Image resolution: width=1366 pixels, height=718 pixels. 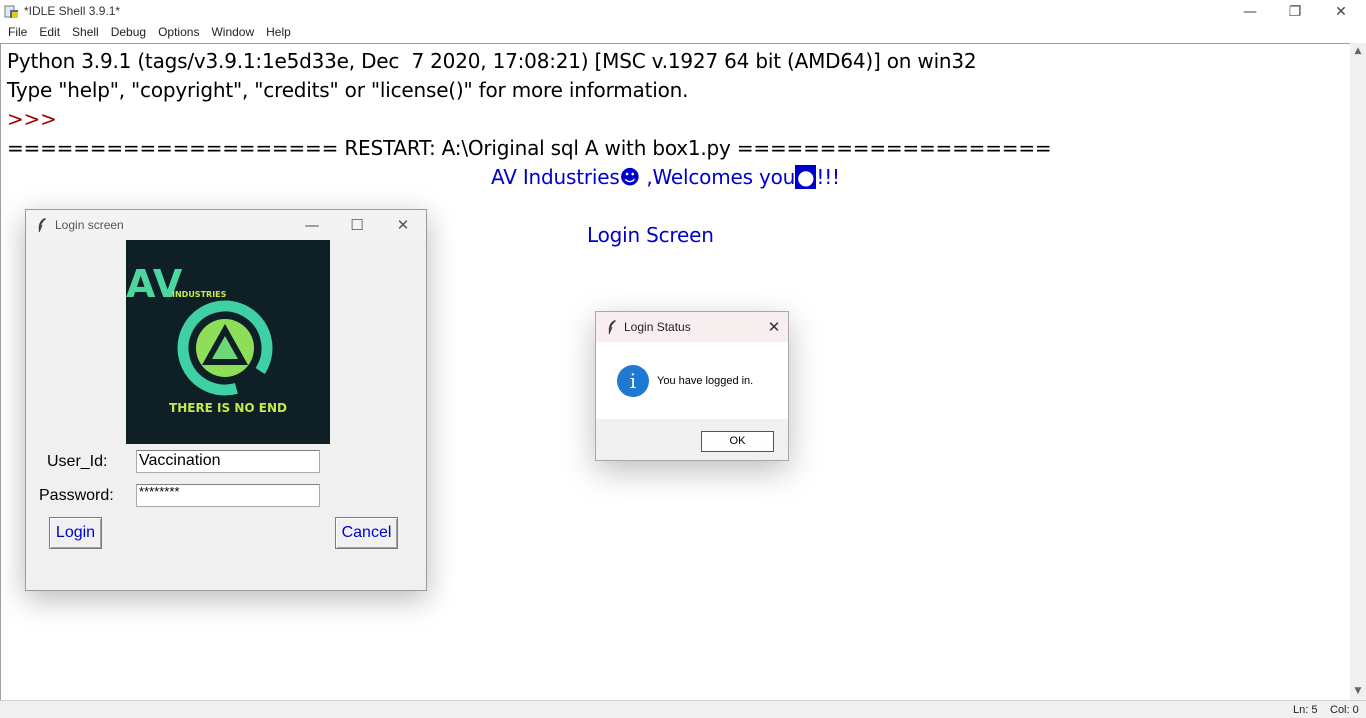 What do you see at coordinates (278, 33) in the screenshot?
I see `menu-help: Help` at bounding box center [278, 33].